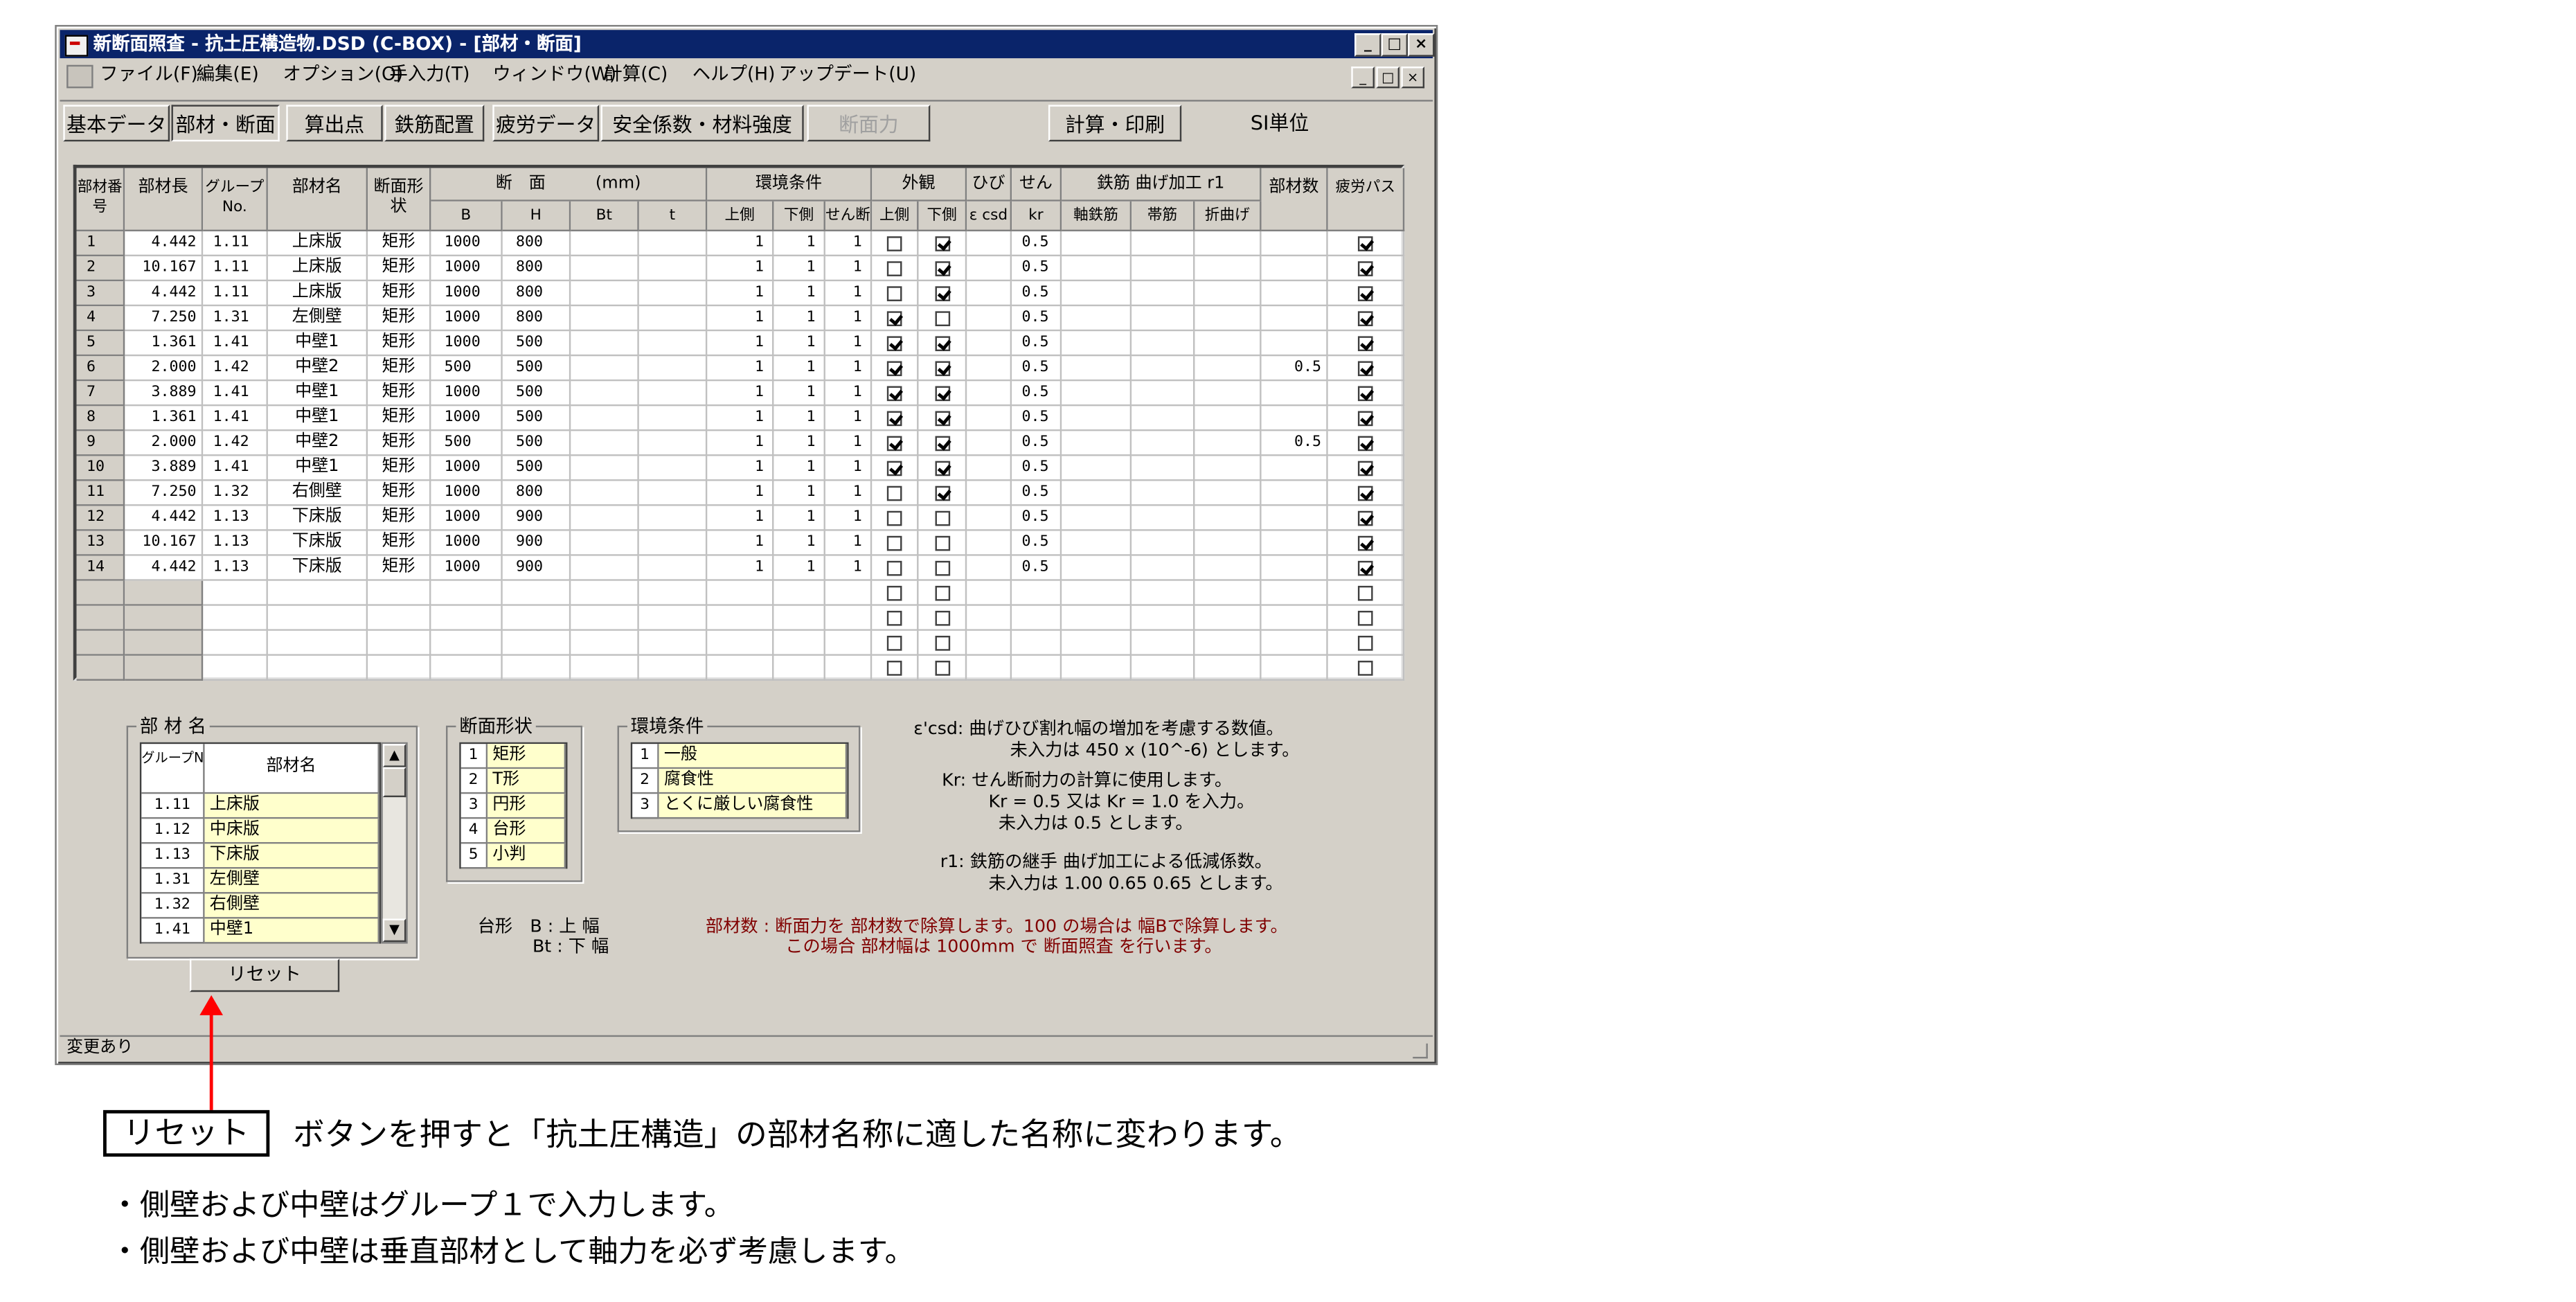  Describe the element at coordinates (702, 123) in the screenshot. I see `tab-safety-factors: 安全係数・材料強度` at that location.